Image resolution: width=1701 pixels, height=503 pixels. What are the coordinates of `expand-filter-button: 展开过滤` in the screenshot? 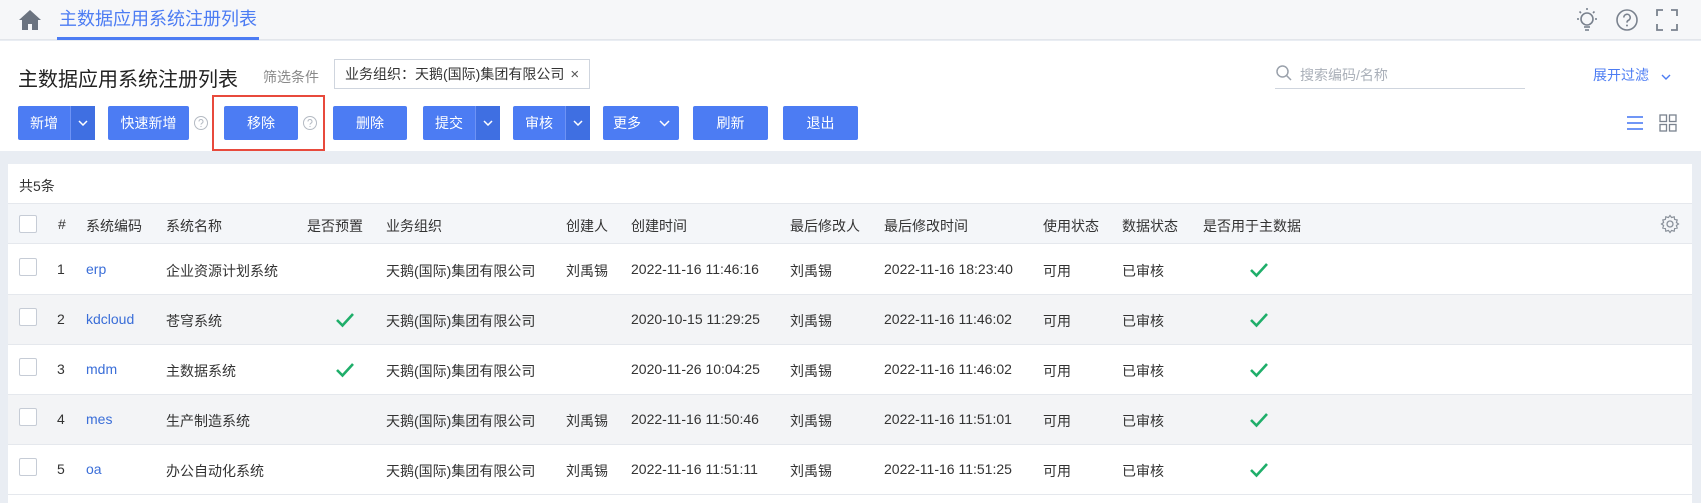 It's located at (1632, 75).